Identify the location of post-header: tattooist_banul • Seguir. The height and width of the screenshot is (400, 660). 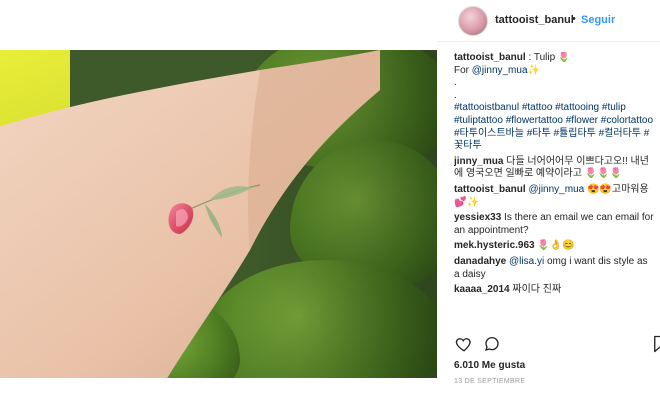
(548, 21).